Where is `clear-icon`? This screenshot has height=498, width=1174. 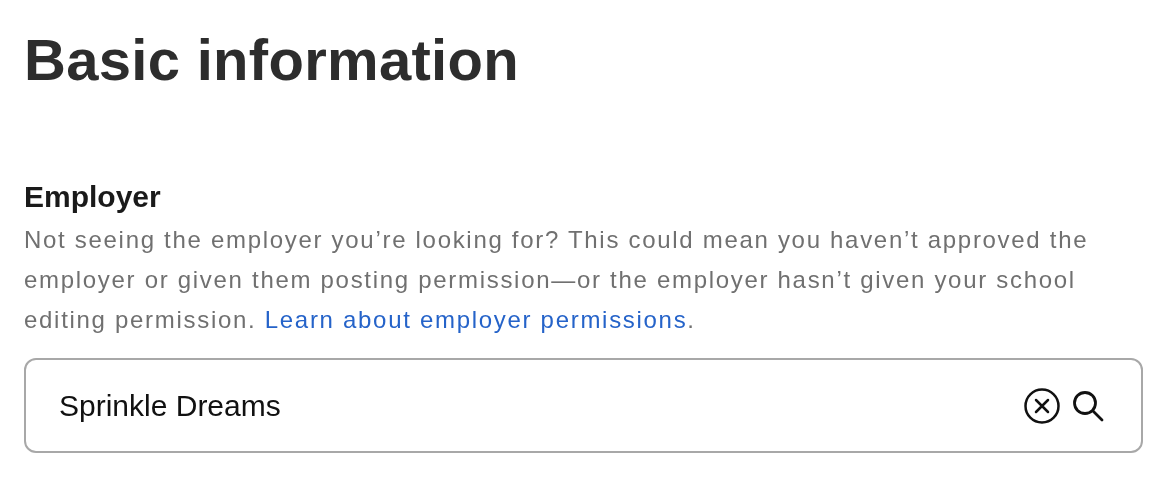
clear-icon is located at coordinates (1042, 405).